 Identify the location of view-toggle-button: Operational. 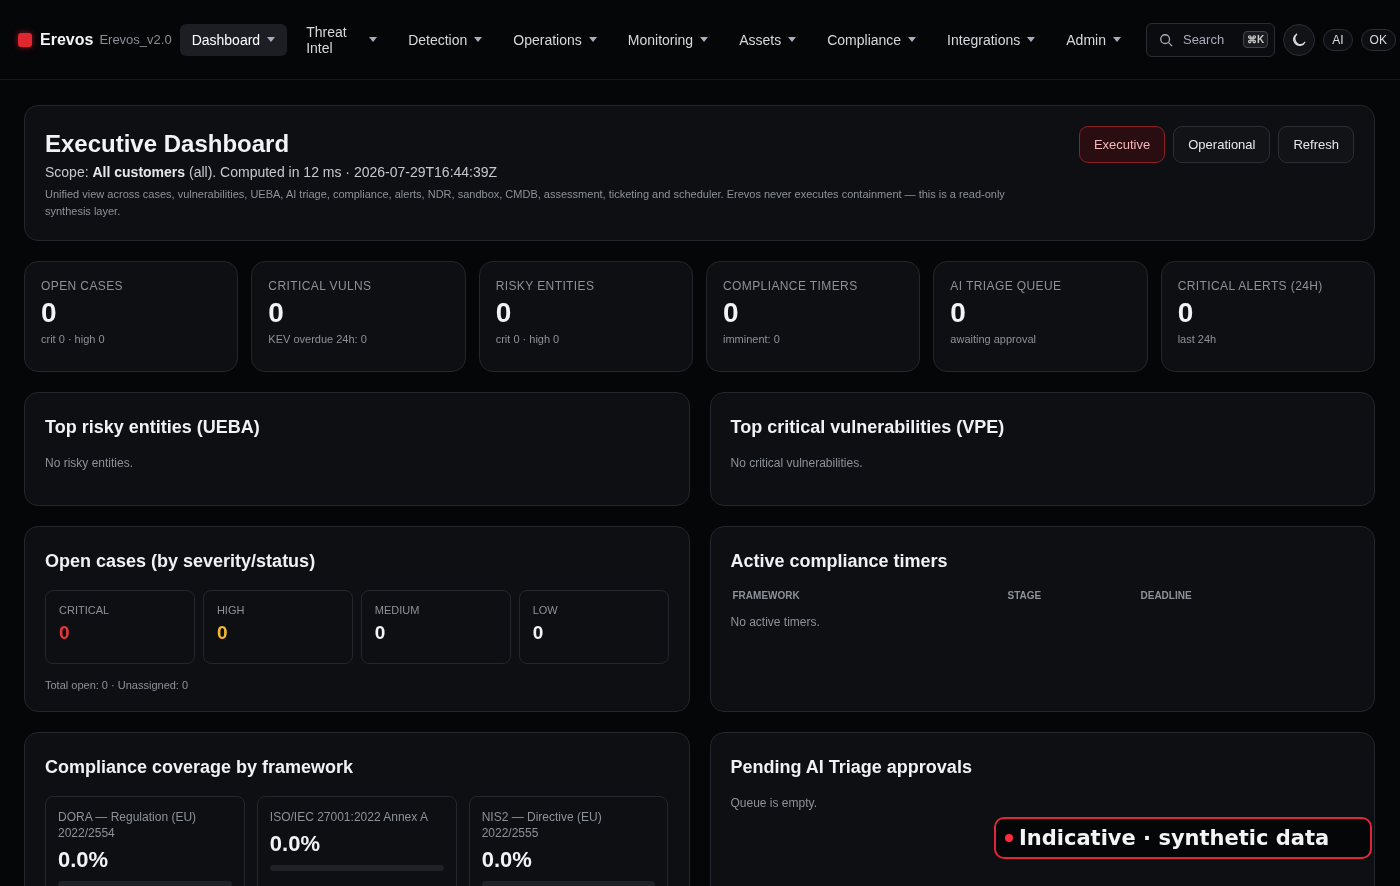
(1222, 144).